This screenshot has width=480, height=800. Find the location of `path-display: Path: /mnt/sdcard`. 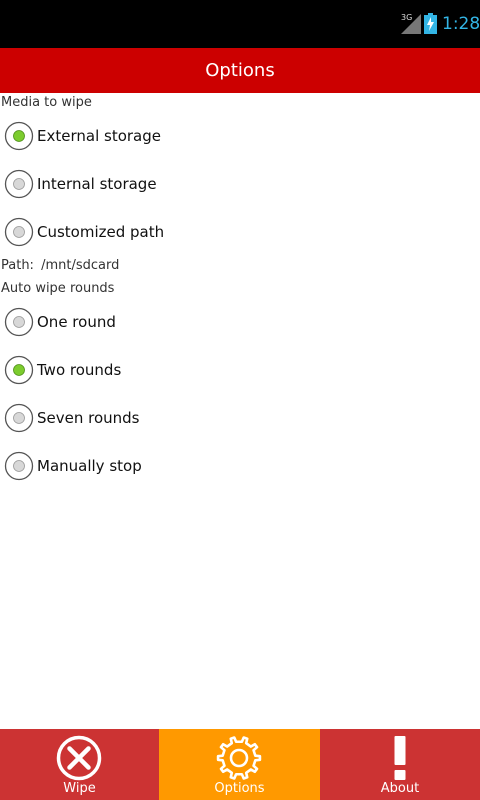

path-display: Path: /mnt/sdcard is located at coordinates (60, 266).